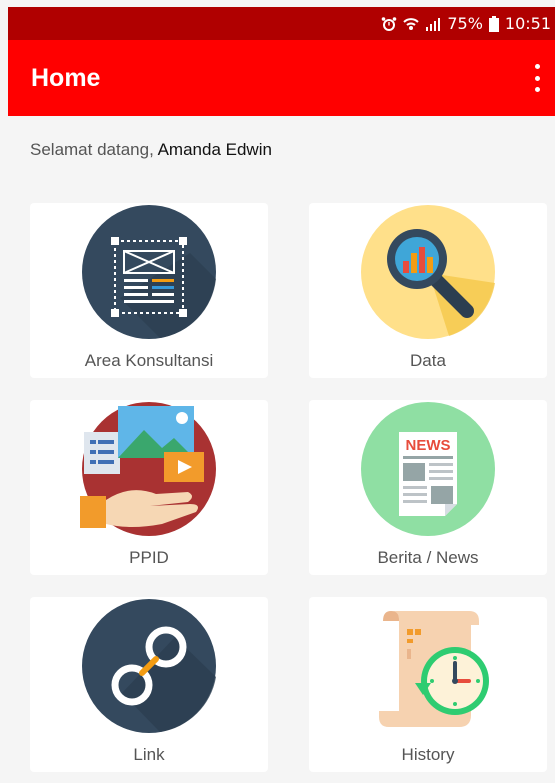 This screenshot has width=555, height=783. What do you see at coordinates (149, 666) in the screenshot?
I see `link-icon` at bounding box center [149, 666].